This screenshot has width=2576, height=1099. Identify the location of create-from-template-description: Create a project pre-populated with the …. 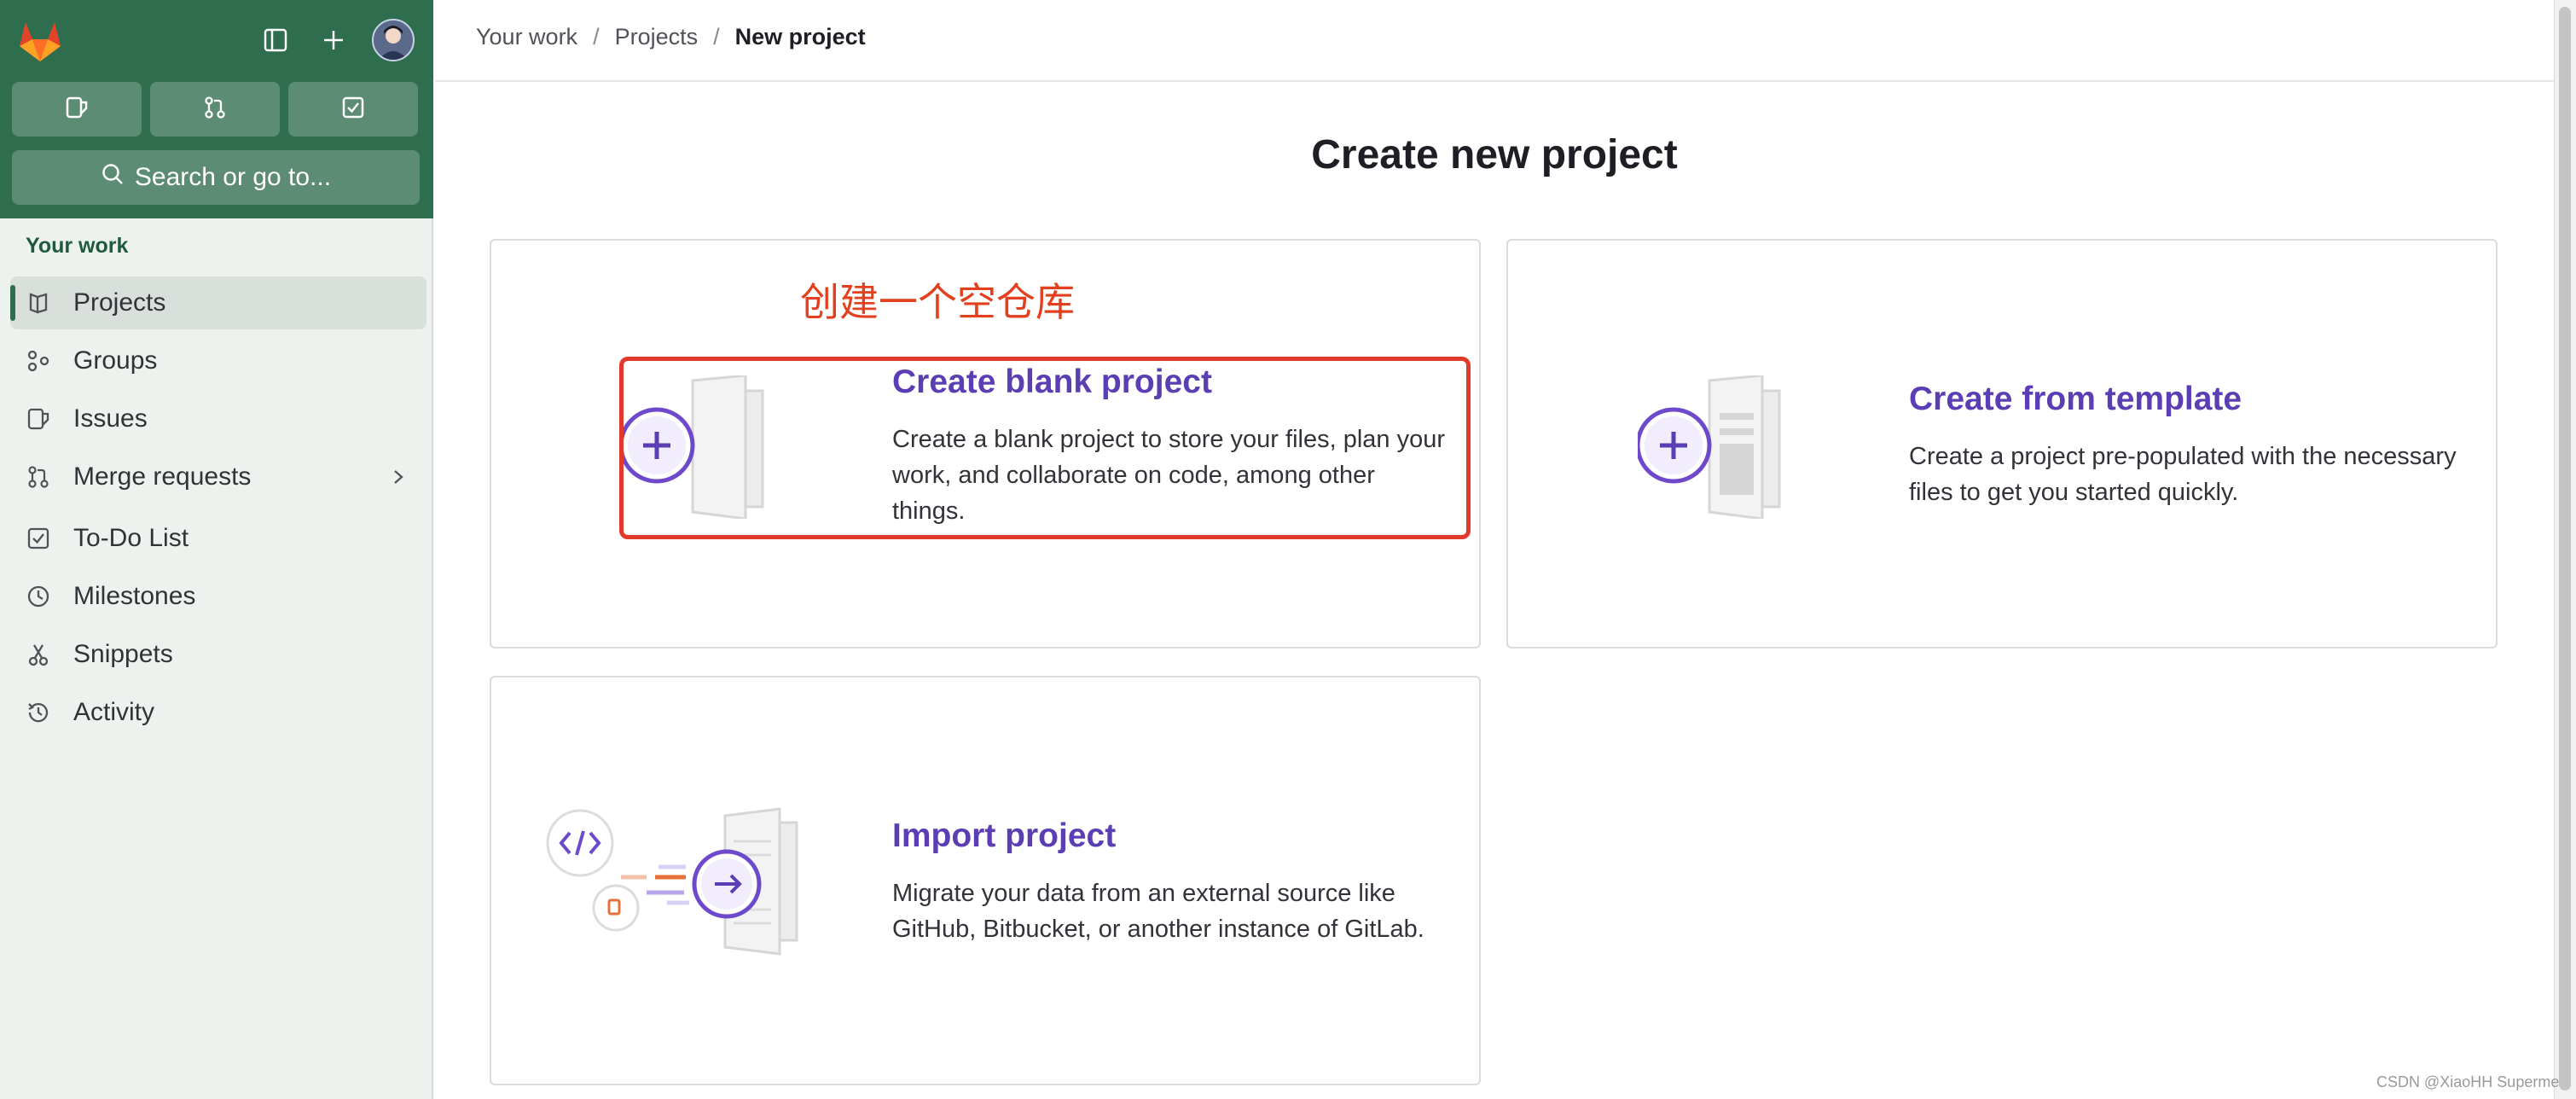
(2183, 474).